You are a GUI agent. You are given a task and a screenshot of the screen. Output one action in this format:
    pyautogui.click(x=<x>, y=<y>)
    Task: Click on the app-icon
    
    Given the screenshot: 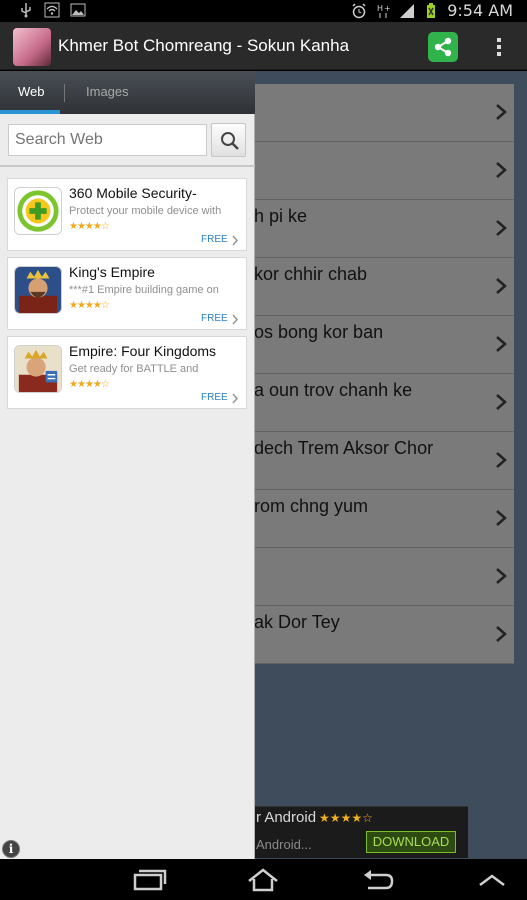 What is the action you would take?
    pyautogui.click(x=32, y=47)
    